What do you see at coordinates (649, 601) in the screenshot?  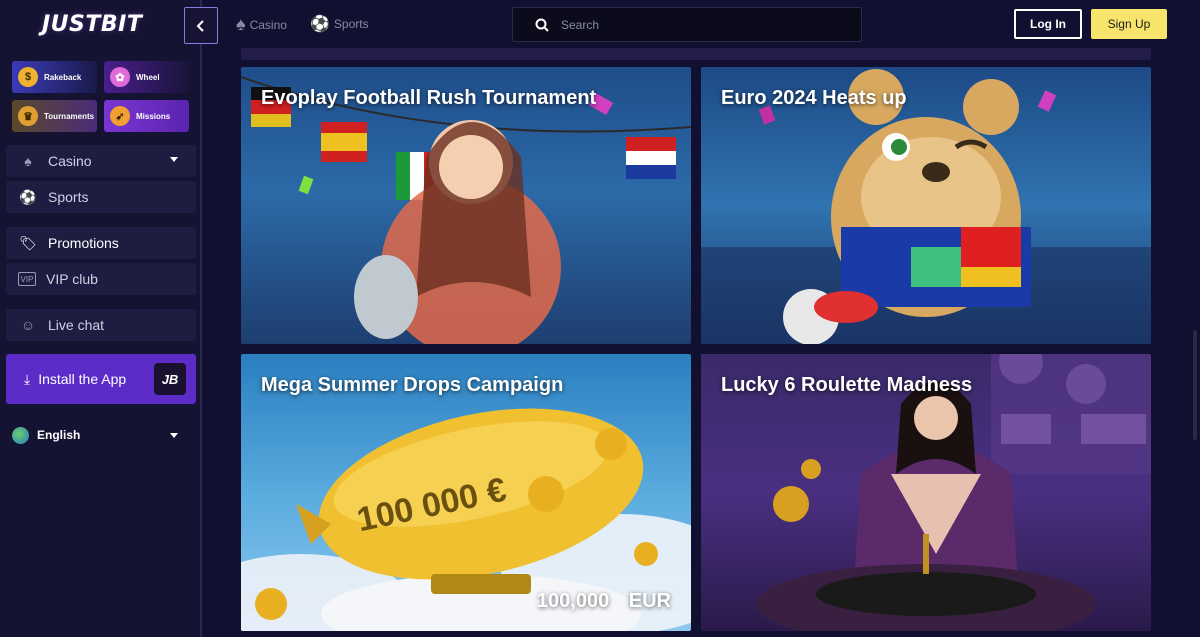 I see `prize-currency: EUR` at bounding box center [649, 601].